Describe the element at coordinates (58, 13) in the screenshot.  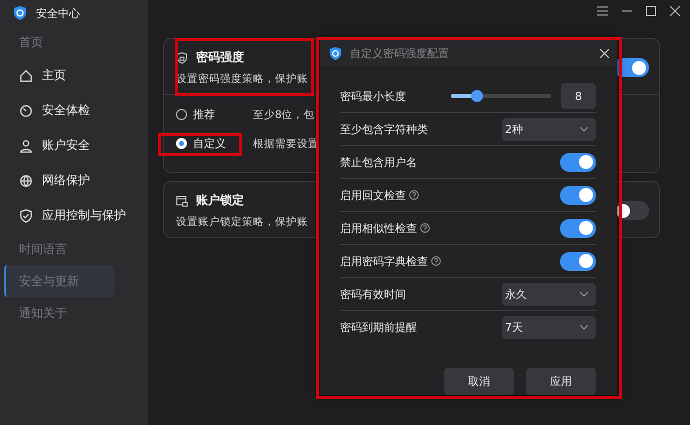
I see `app-title: 安全中心` at that location.